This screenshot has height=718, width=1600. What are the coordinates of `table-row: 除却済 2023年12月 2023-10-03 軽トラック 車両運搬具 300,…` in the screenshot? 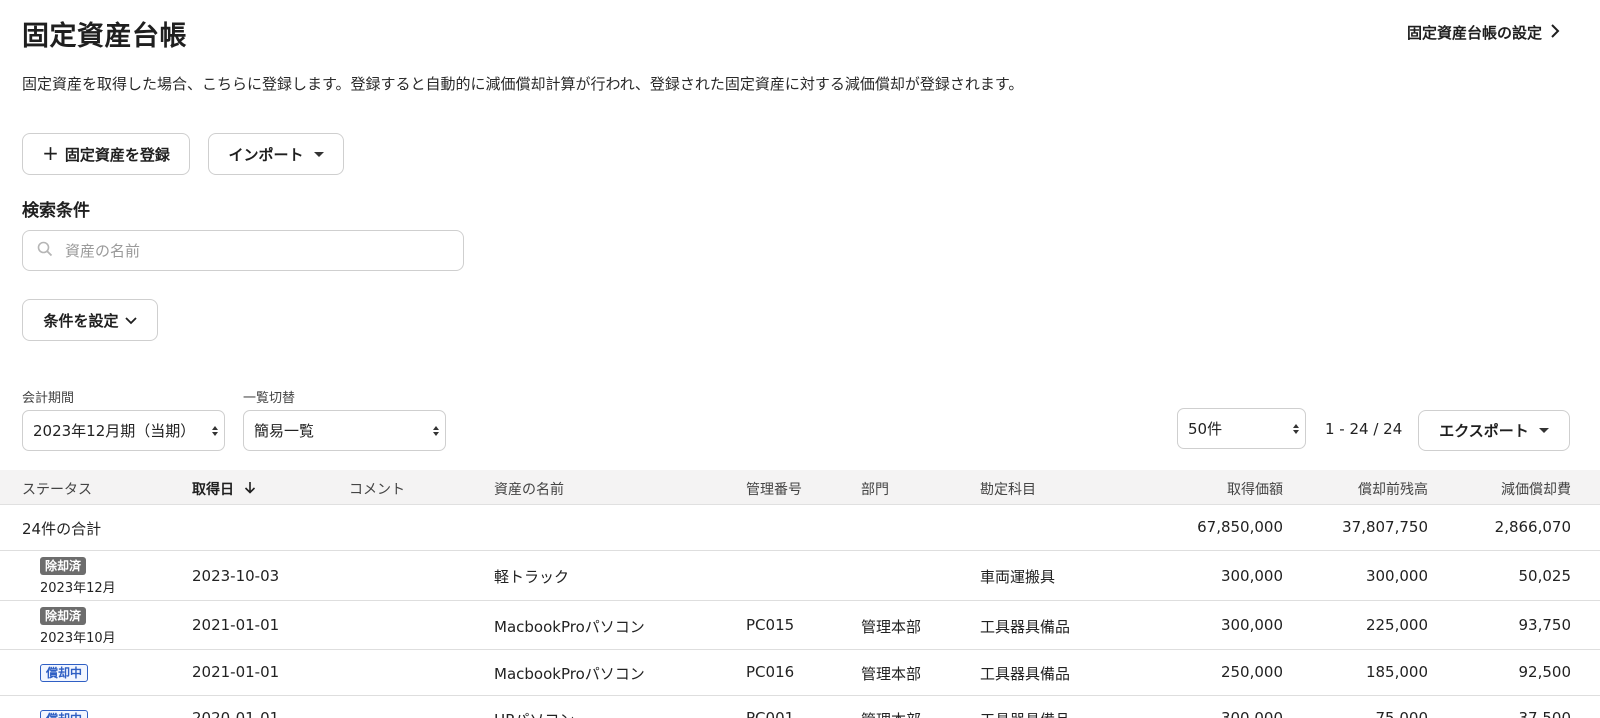 It's located at (800, 576).